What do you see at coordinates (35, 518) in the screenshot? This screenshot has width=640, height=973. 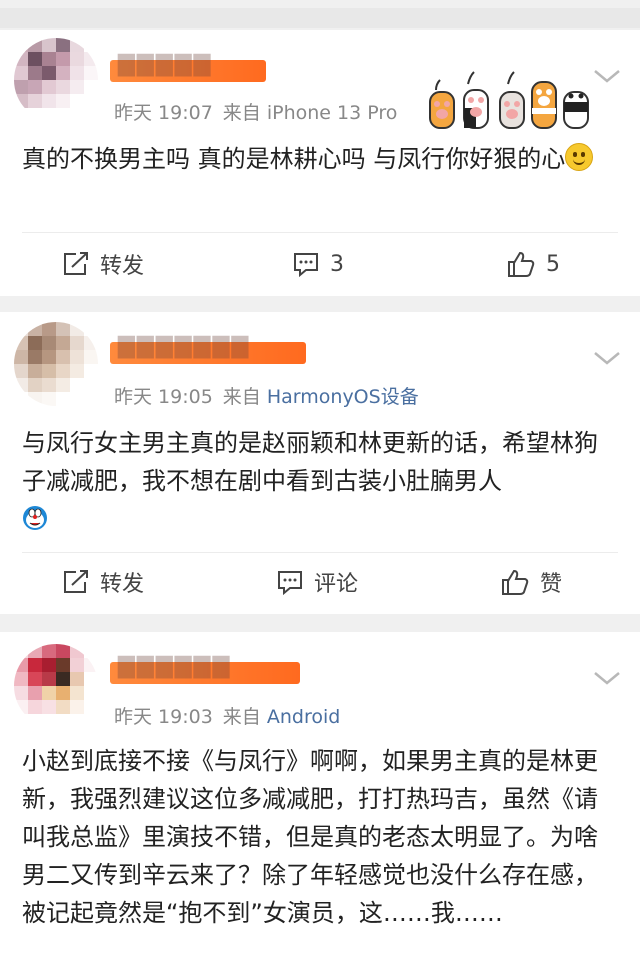 I see `doraemon-emoji-icon` at bounding box center [35, 518].